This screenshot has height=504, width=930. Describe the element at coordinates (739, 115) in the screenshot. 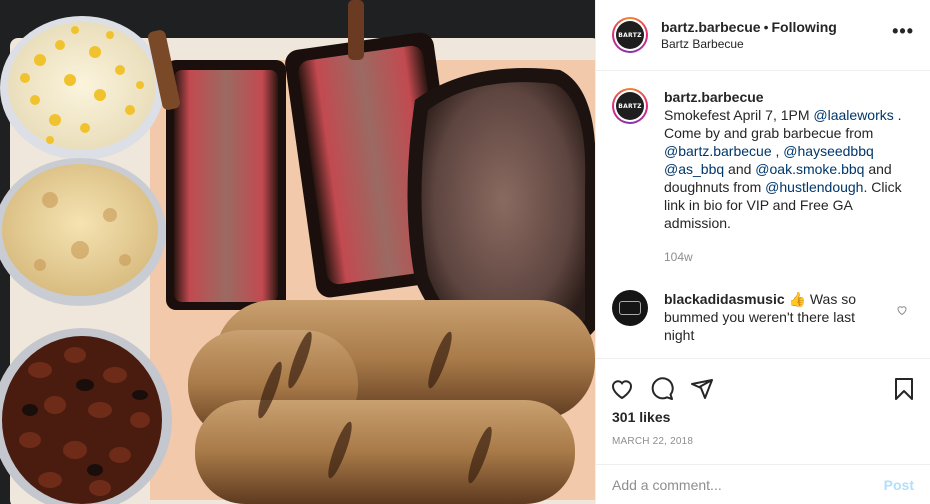

I see `caption-text-segment: Smokefest April 7, 1PM` at that location.